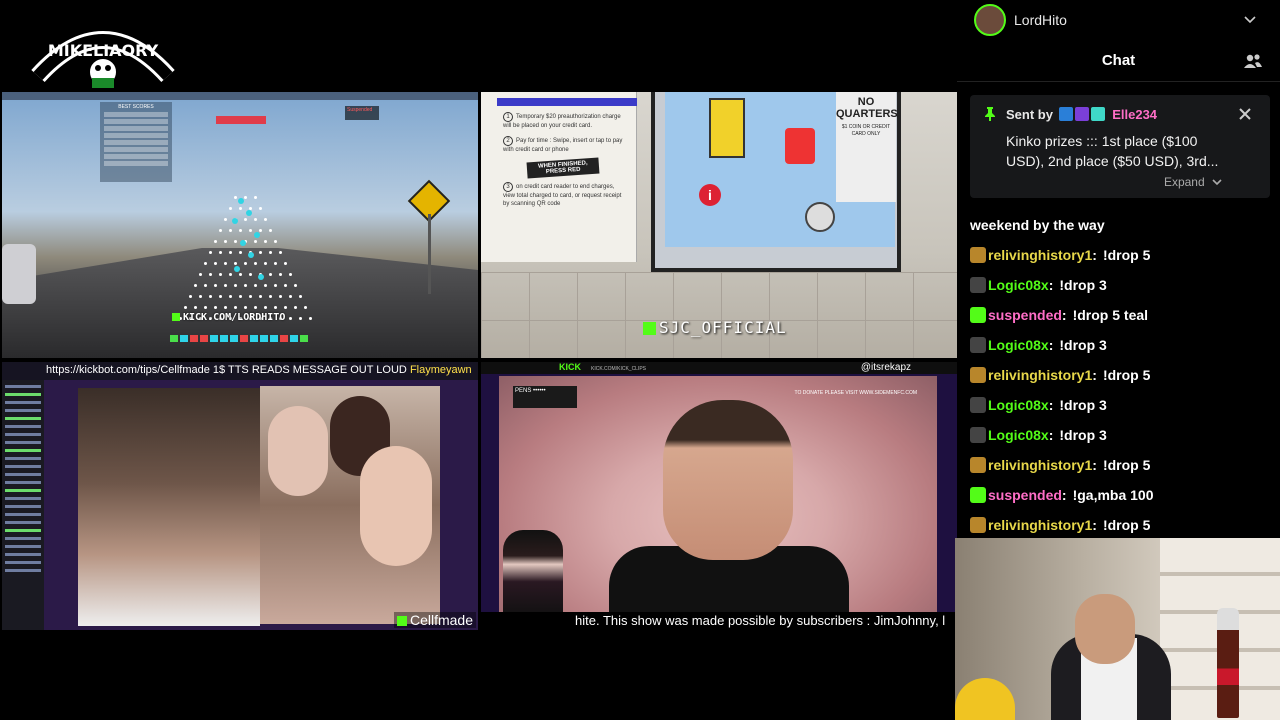  What do you see at coordinates (990, 20) in the screenshot?
I see `avatar` at bounding box center [990, 20].